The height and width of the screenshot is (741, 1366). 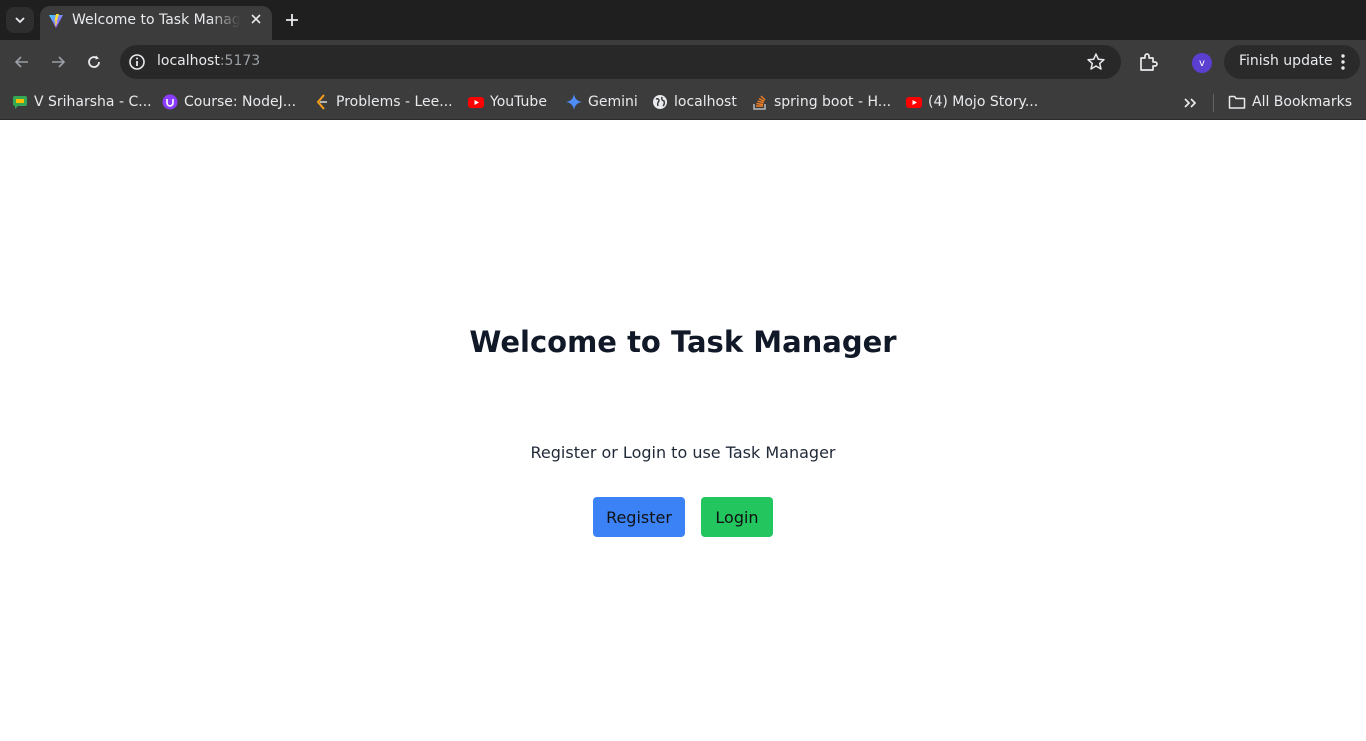 I want to click on forward-button, so click(x=58, y=62).